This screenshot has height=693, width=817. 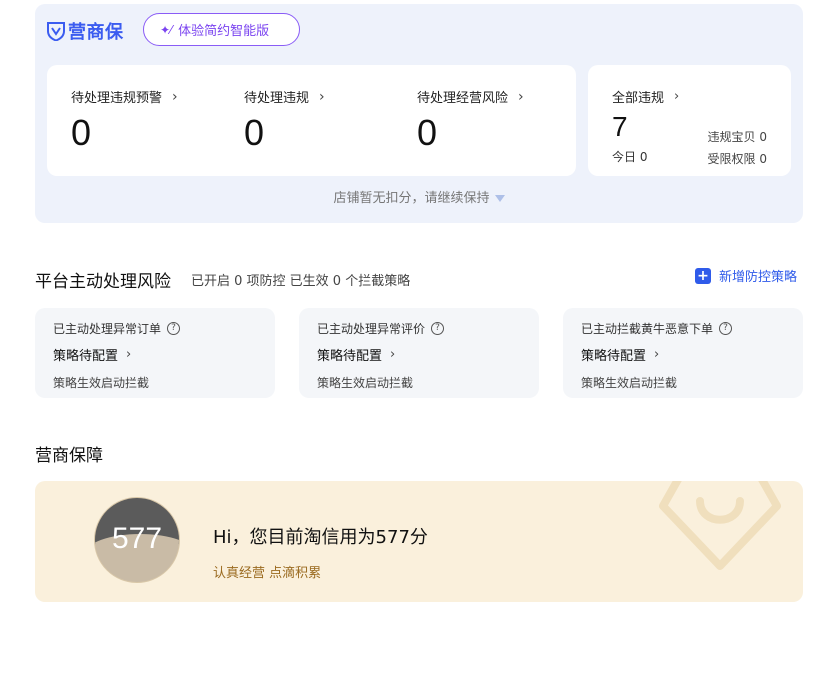 What do you see at coordinates (689, 120) in the screenshot?
I see `all-violations-card: 全部违规 › 7 今日 0 违规宝贝 0 受限权限 0` at bounding box center [689, 120].